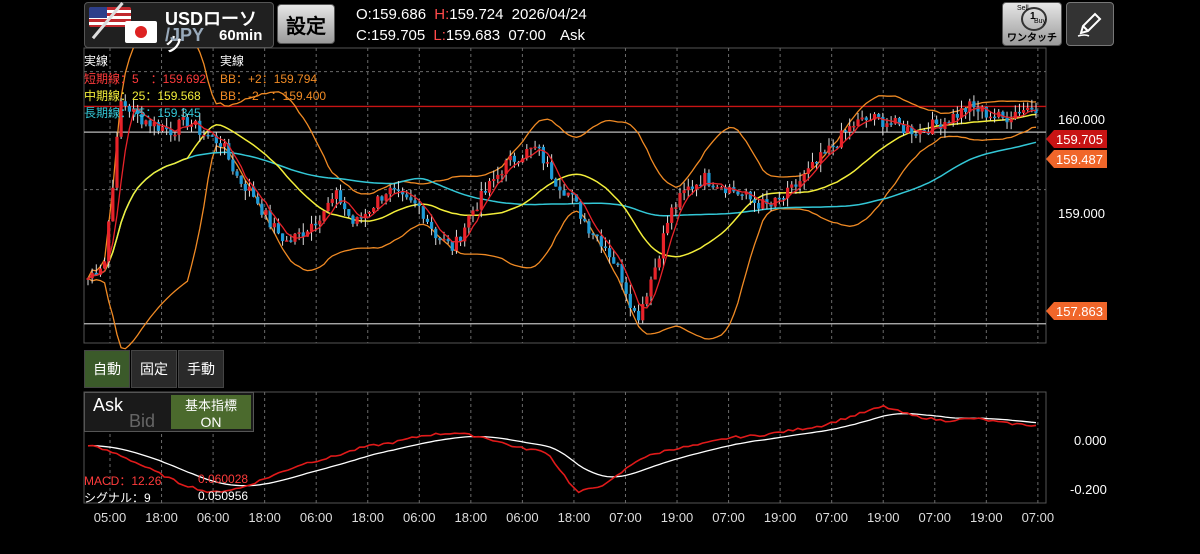 The image size is (1200, 554). I want to click on legend-bb-plus: BB：+2：159.794, so click(269, 79).